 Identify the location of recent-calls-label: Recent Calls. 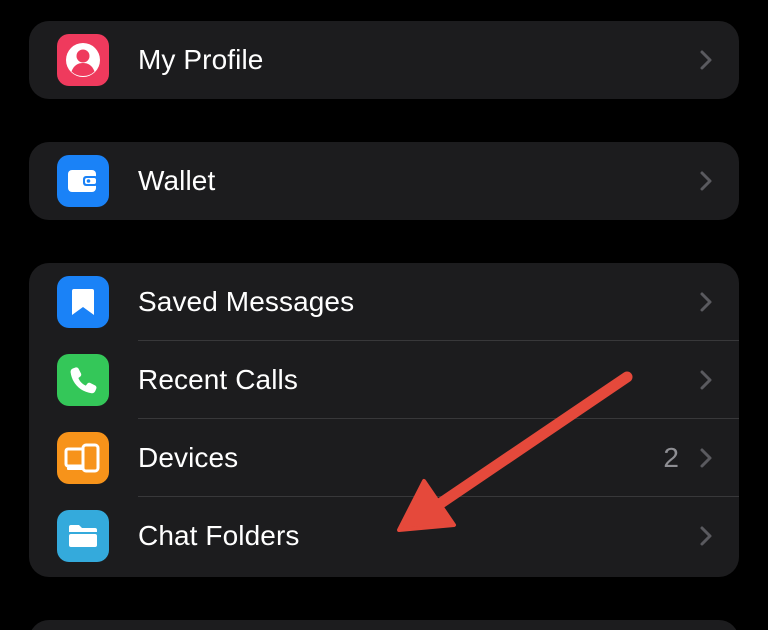
(218, 379).